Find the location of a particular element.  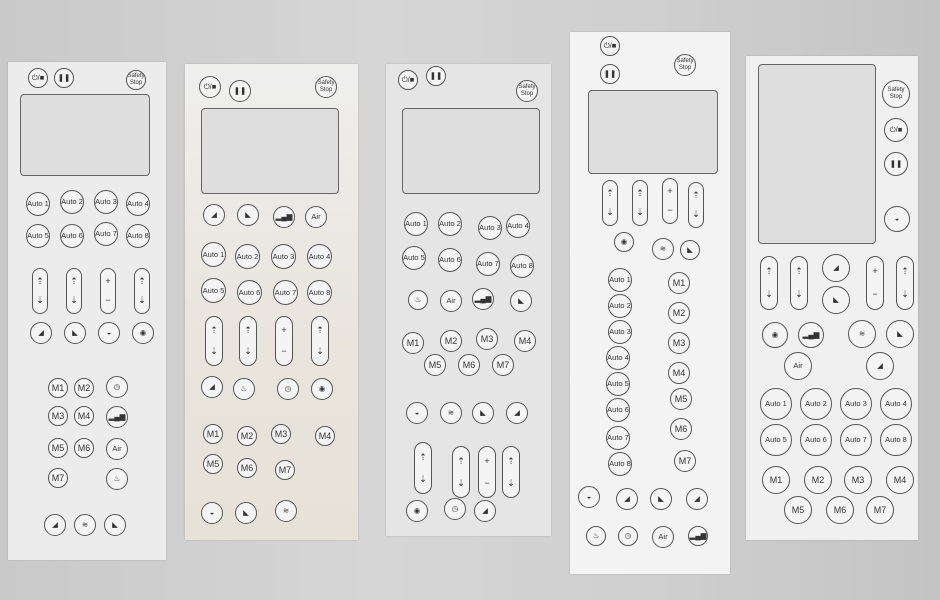

auto-5-button: Auto 5 is located at coordinates (414, 258).